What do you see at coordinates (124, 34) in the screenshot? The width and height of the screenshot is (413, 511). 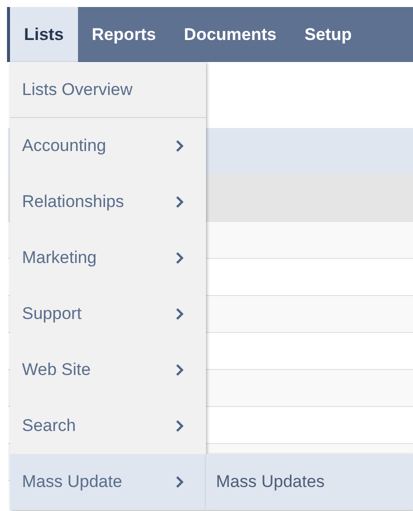 I see `nav-tab: Reports` at bounding box center [124, 34].